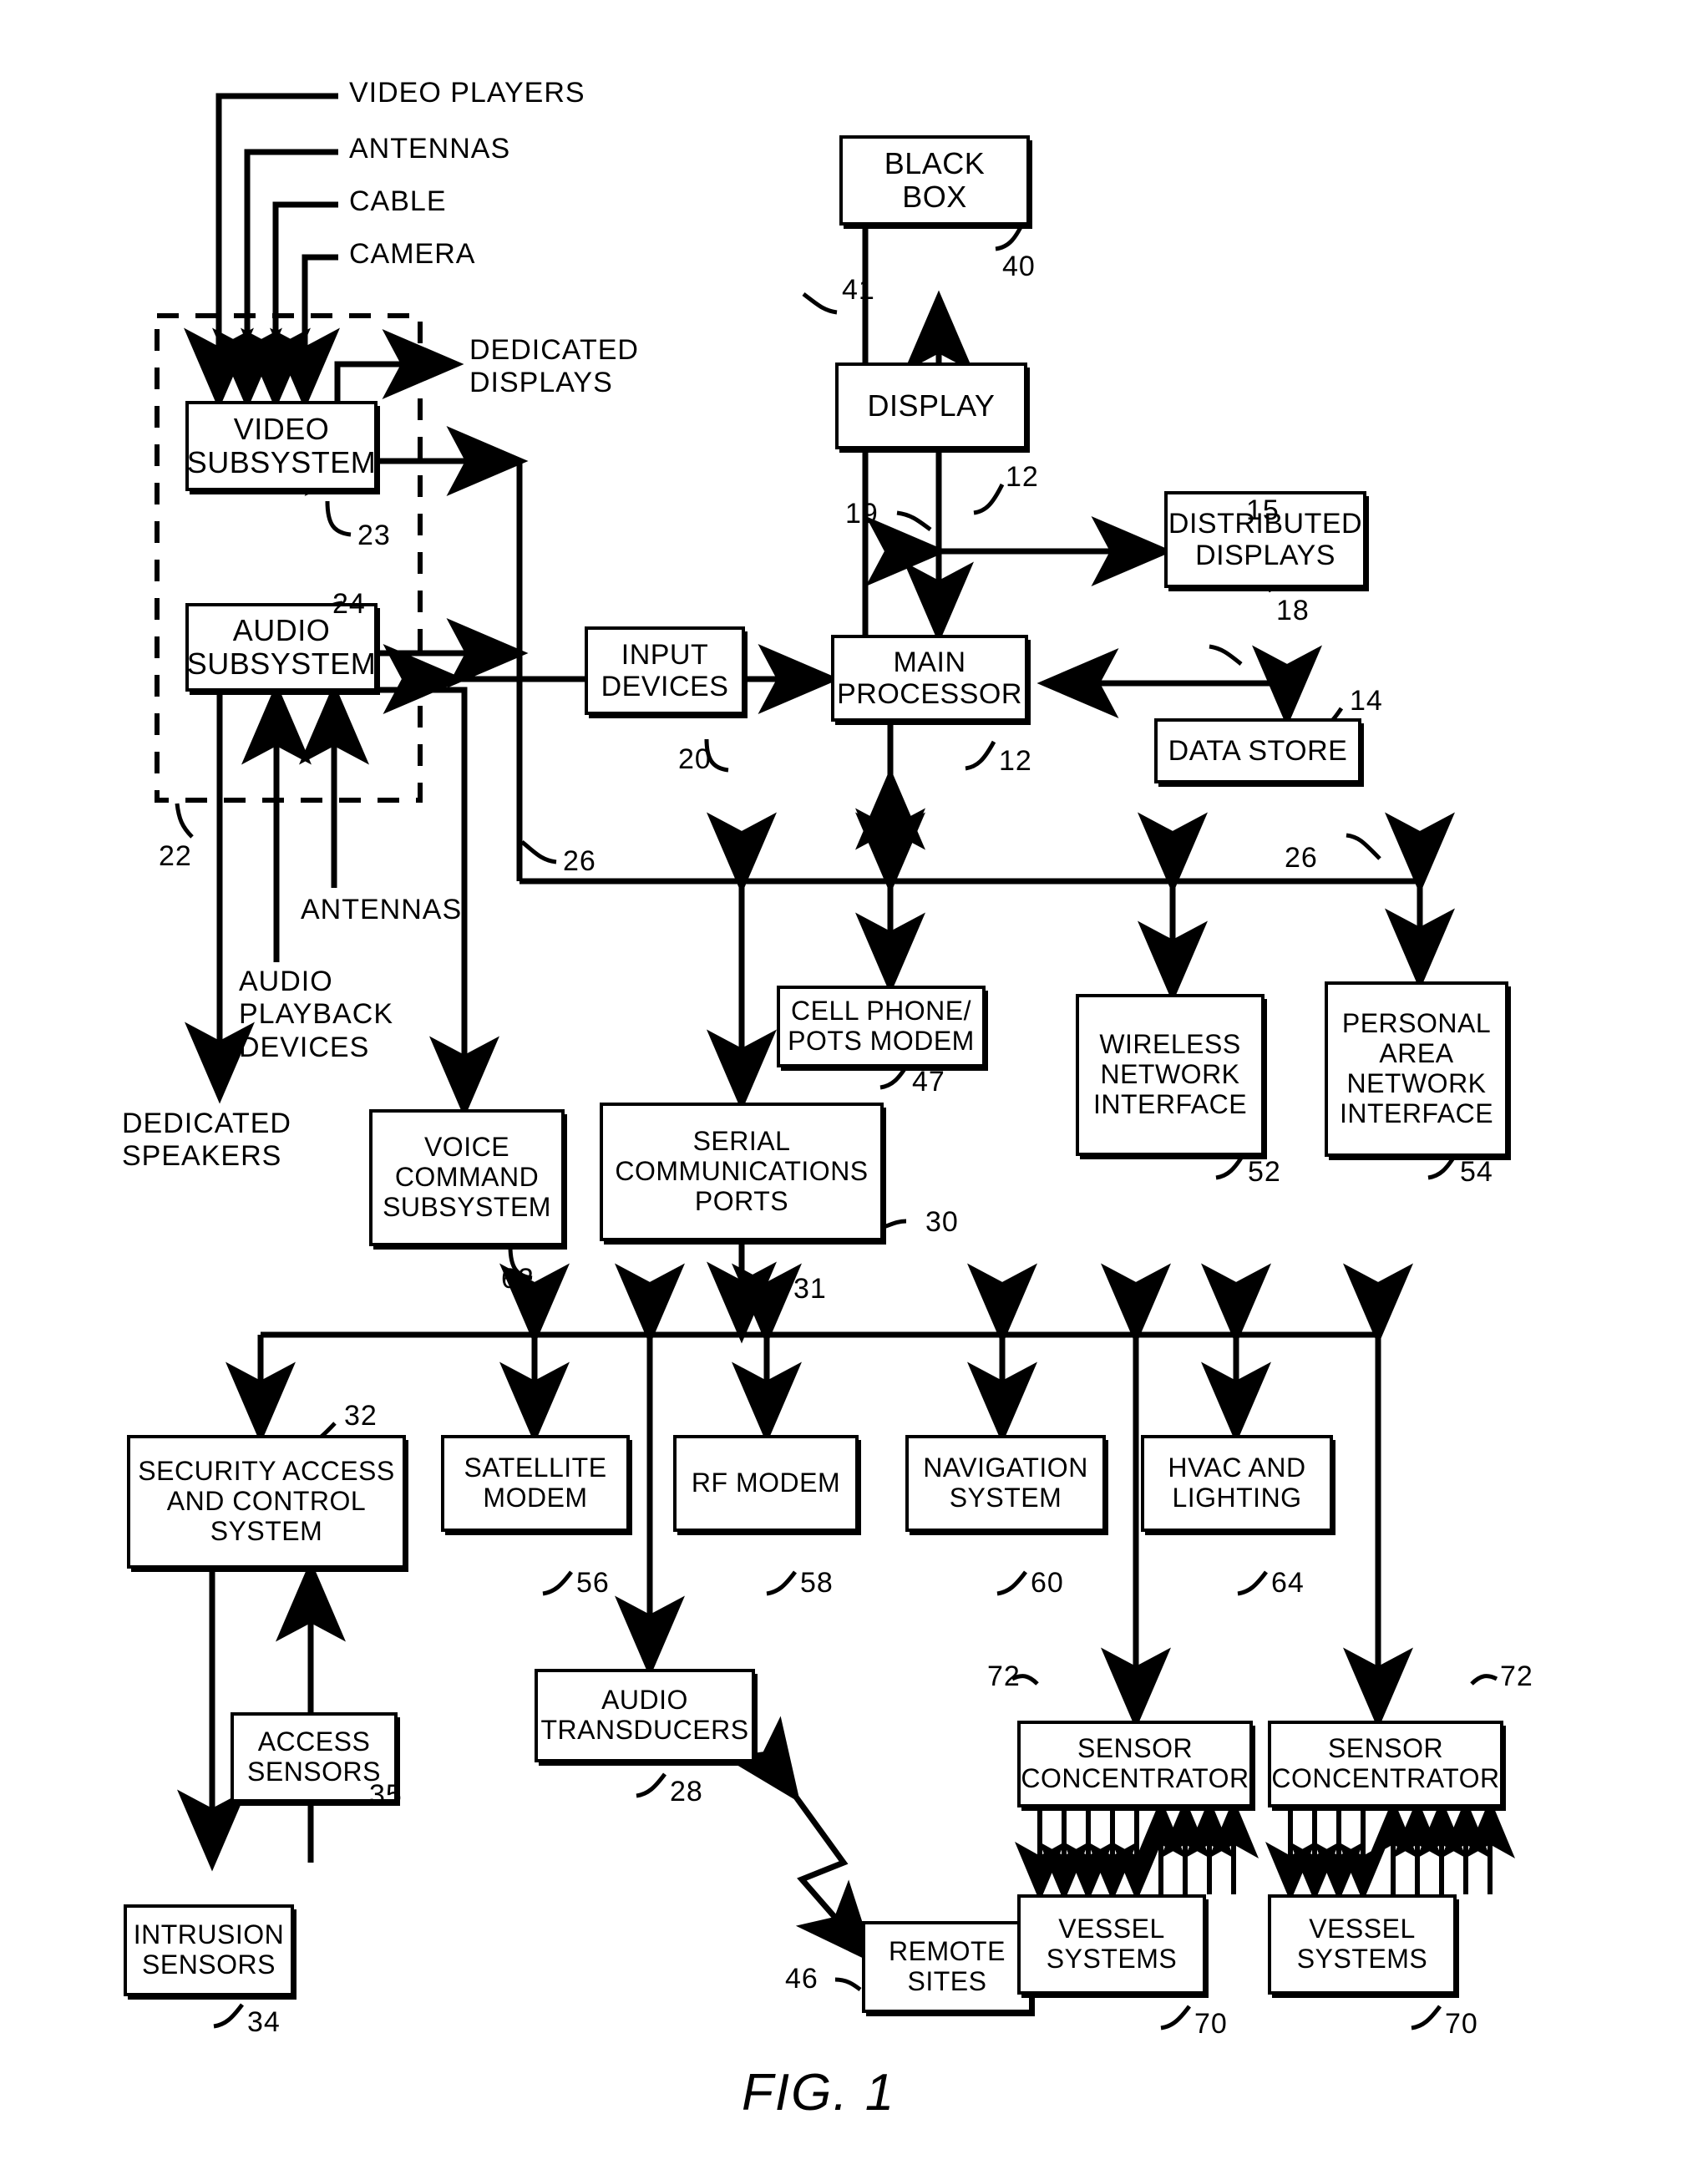 The width and height of the screenshot is (1708, 2175). Describe the element at coordinates (316, 1015) in the screenshot. I see `label-audio-playback-devices: AUDIO PLAYBACK DEVICES` at that location.